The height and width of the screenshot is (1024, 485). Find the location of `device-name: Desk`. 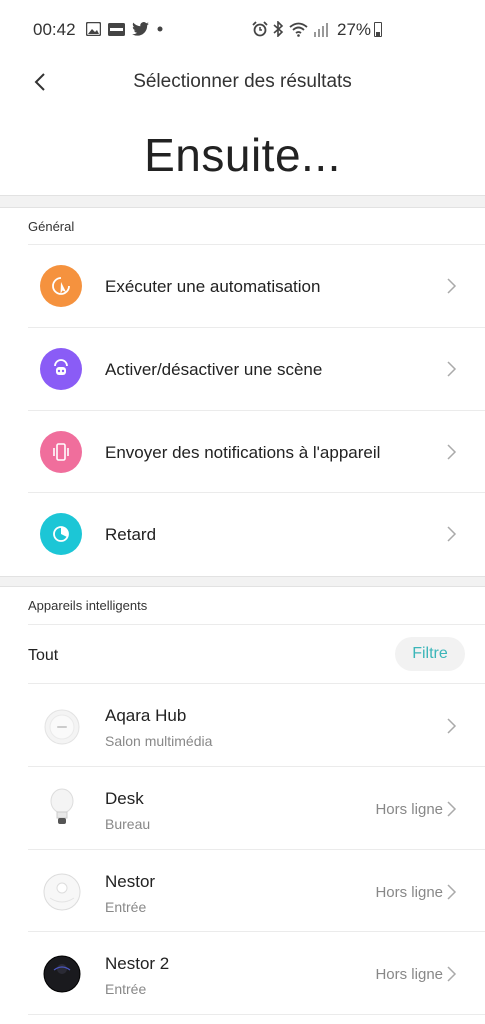

device-name: Desk is located at coordinates (124, 798).